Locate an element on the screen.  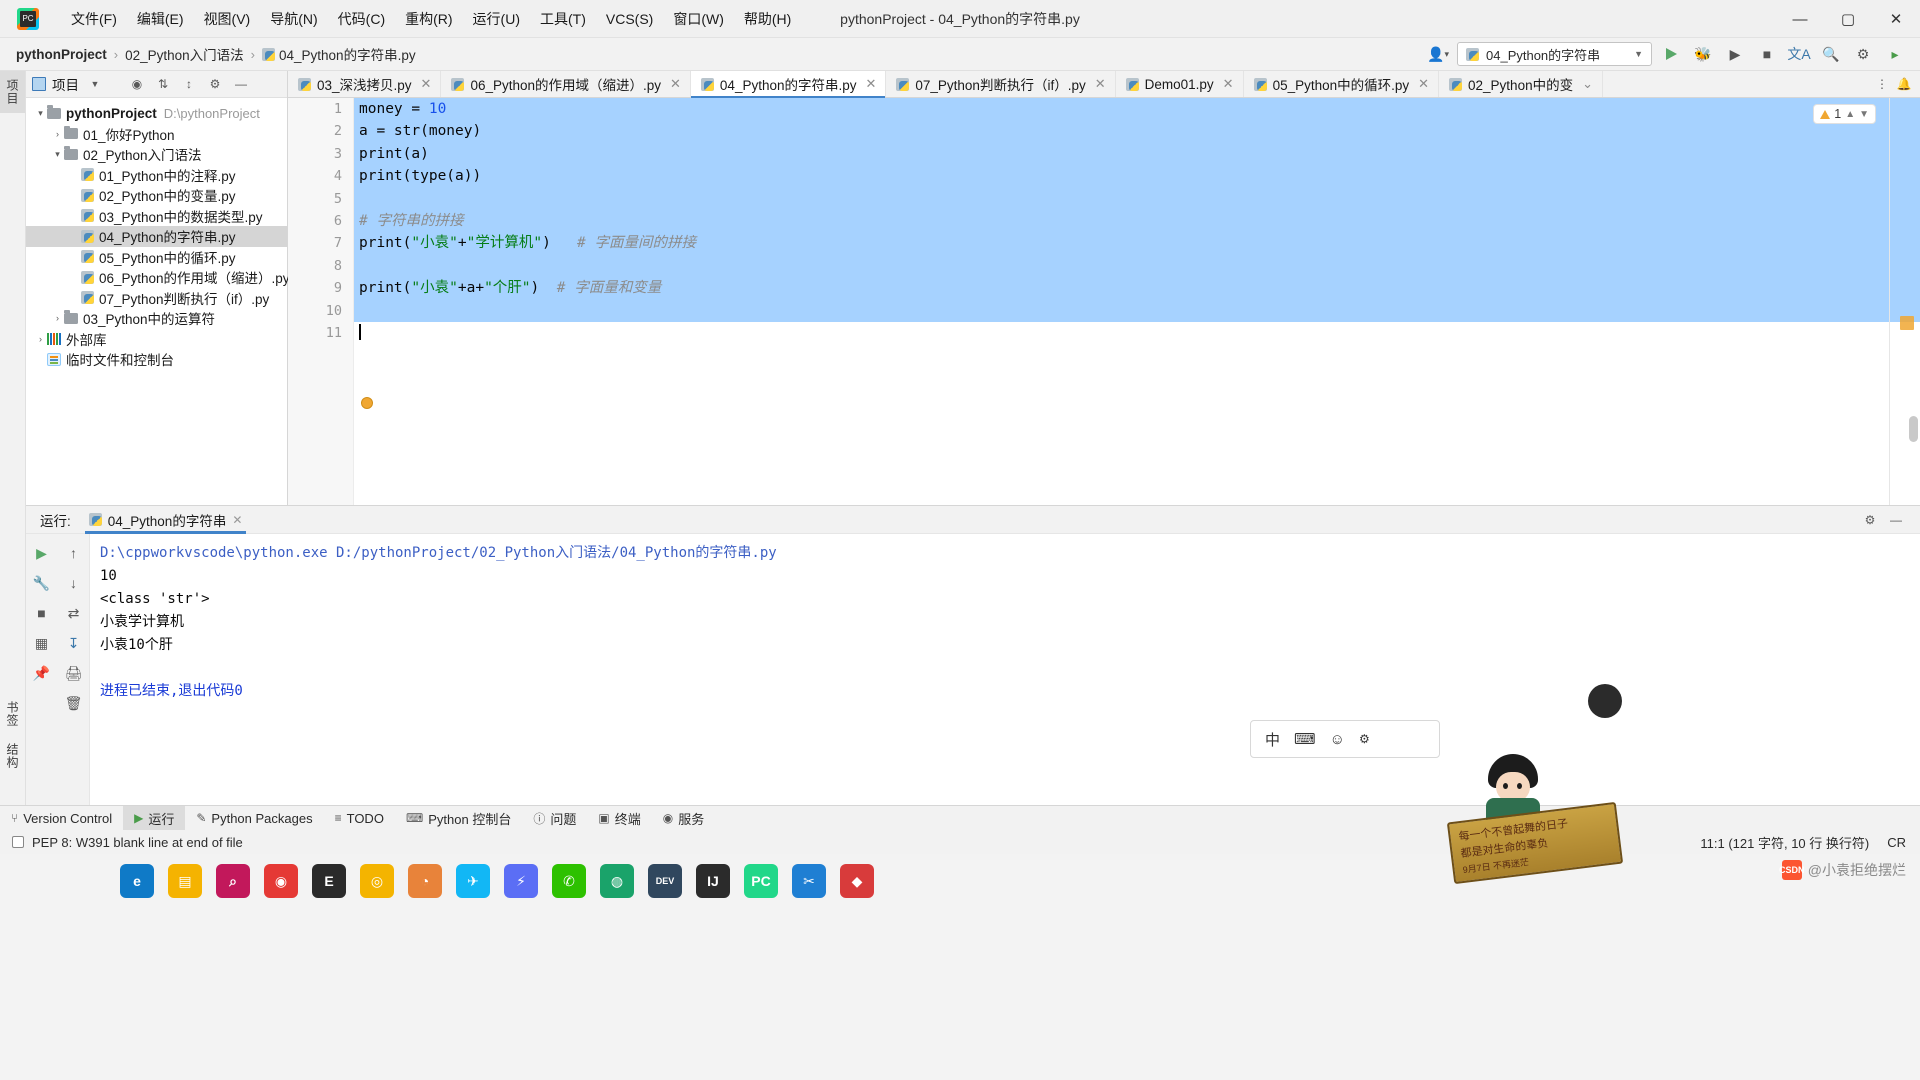
menu-item-run: 运行(U) is located at coordinates (496, 19).